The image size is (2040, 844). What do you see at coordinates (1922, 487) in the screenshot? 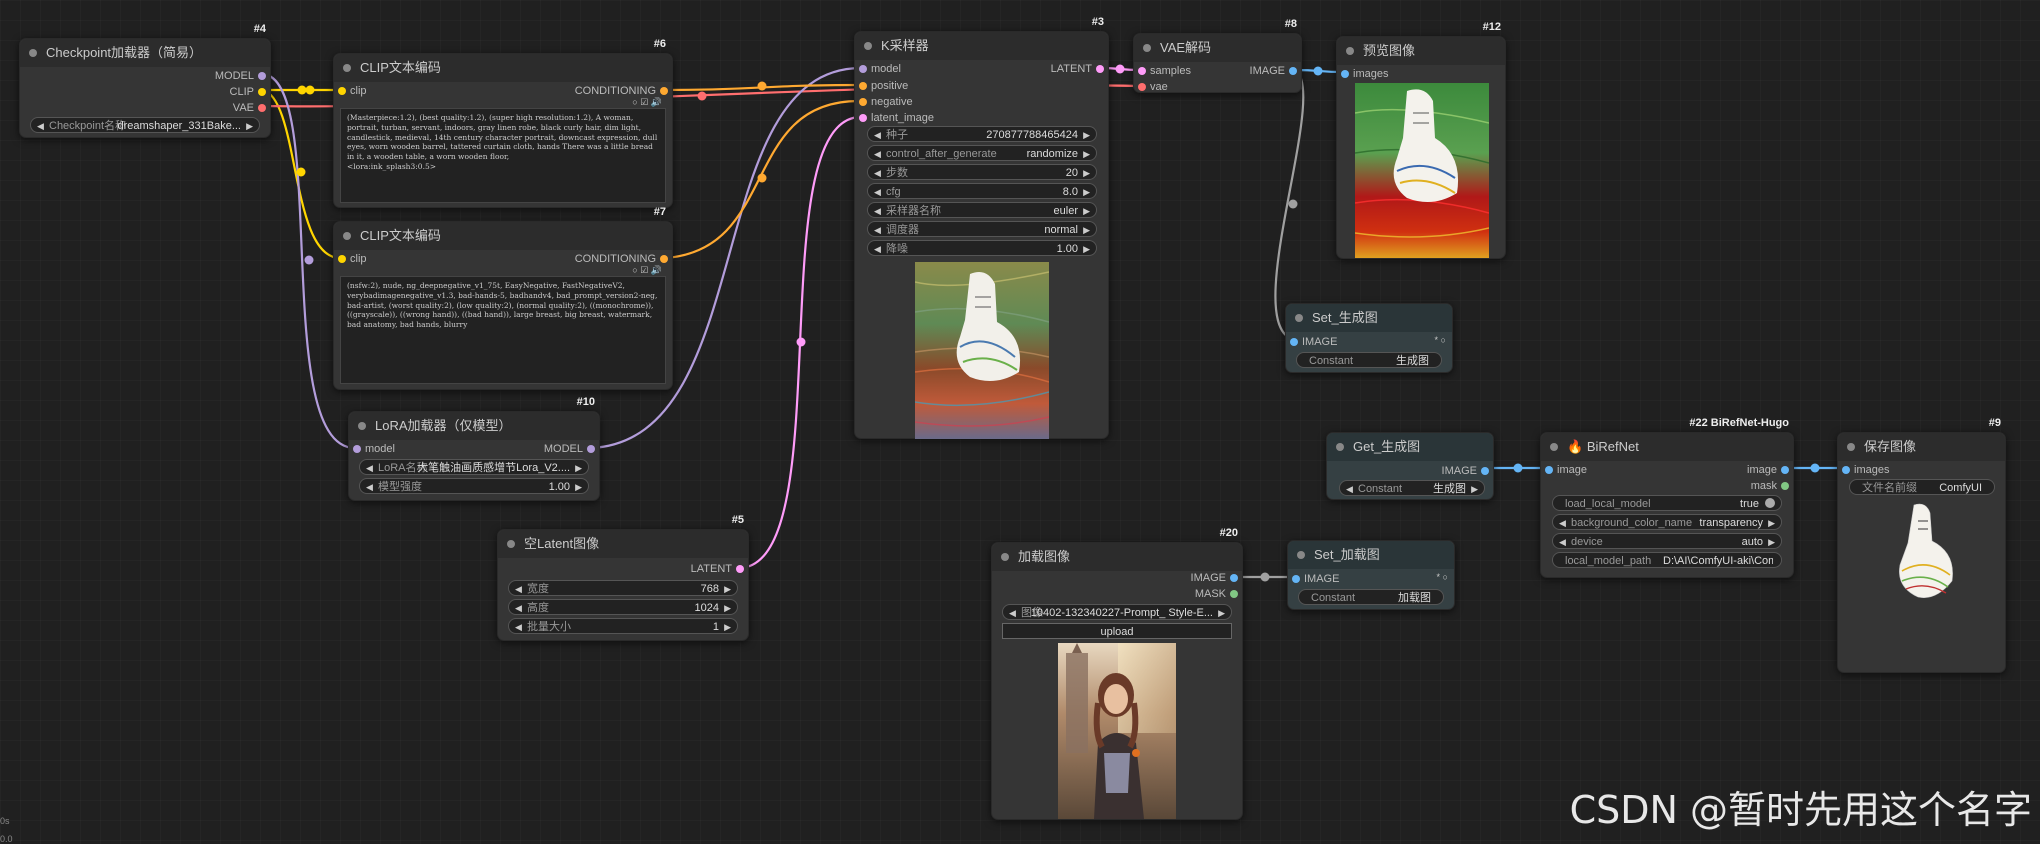
I see `filename-prefix-text: 文件名前缀 ComfyUI` at bounding box center [1922, 487].